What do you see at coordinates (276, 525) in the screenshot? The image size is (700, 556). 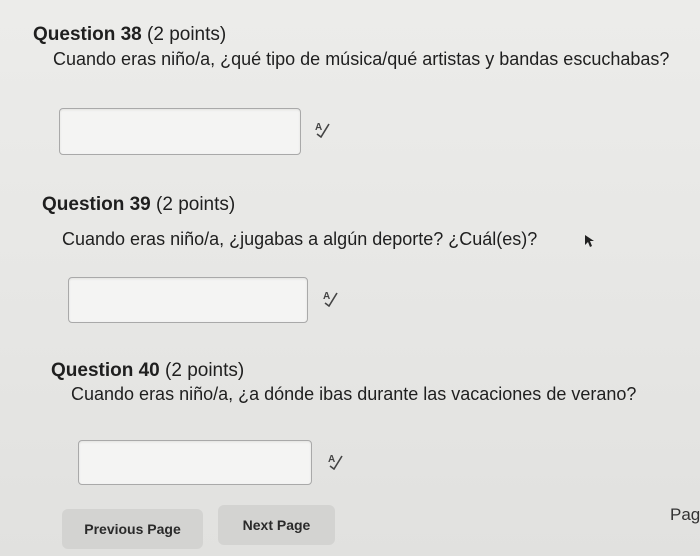 I see `next-page-button: Next Page` at bounding box center [276, 525].